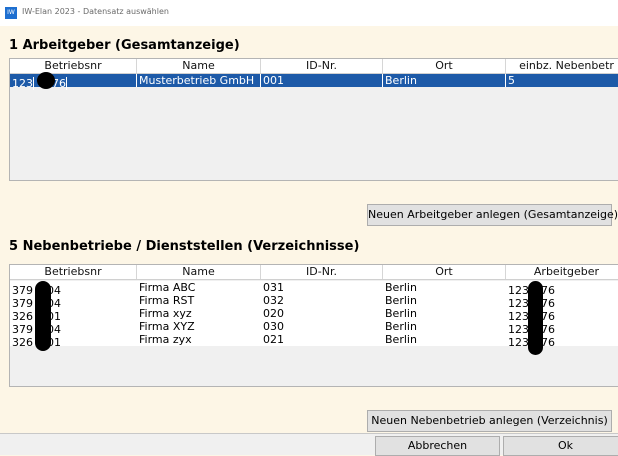  I want to click on ok-button: Ok, so click(560, 446).